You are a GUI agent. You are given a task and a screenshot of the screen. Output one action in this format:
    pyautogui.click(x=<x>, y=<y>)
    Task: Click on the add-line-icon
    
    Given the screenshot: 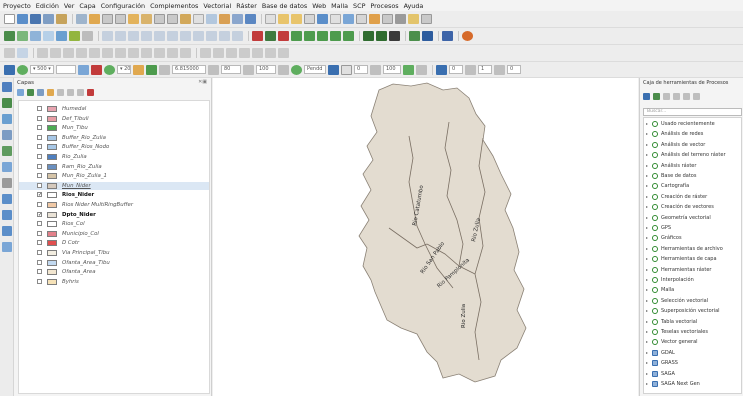 What is the action you would take?
    pyautogui.click(x=68, y=53)
    